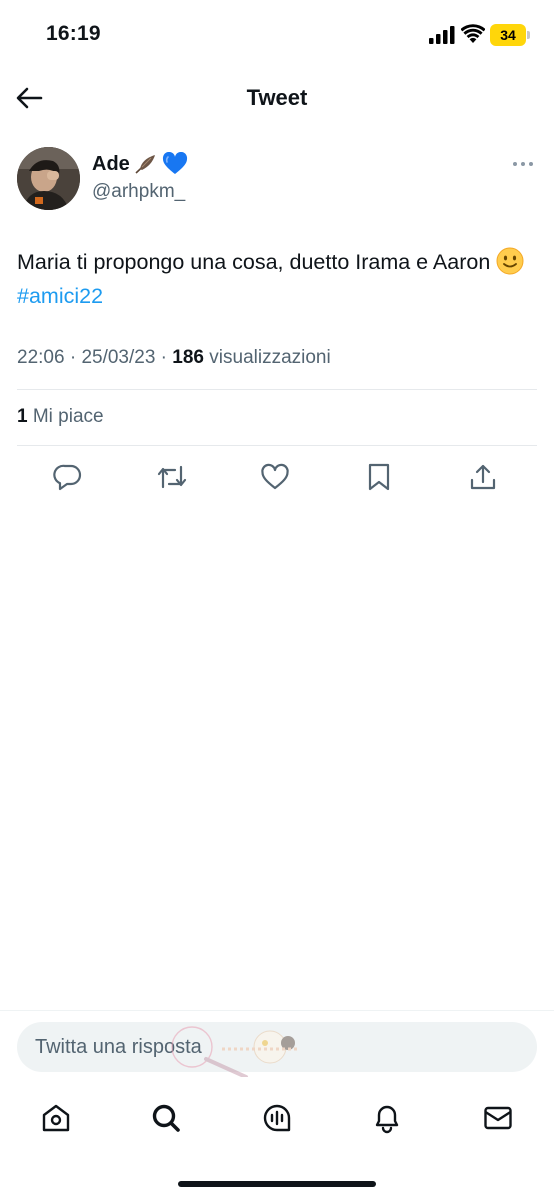 This screenshot has width=554, height=1200. I want to click on like-icon, so click(275, 477).